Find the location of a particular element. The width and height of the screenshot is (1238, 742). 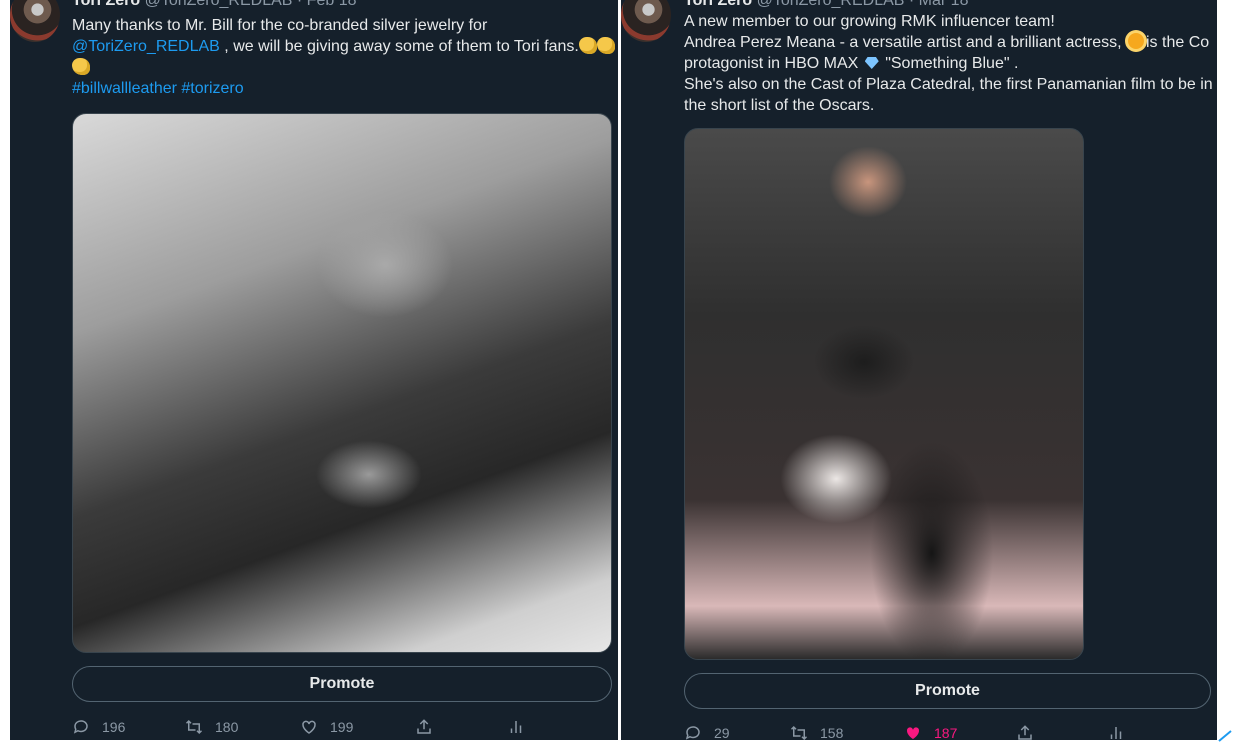

tweet-text-part: protagonist in HBO MAX is located at coordinates (771, 63).